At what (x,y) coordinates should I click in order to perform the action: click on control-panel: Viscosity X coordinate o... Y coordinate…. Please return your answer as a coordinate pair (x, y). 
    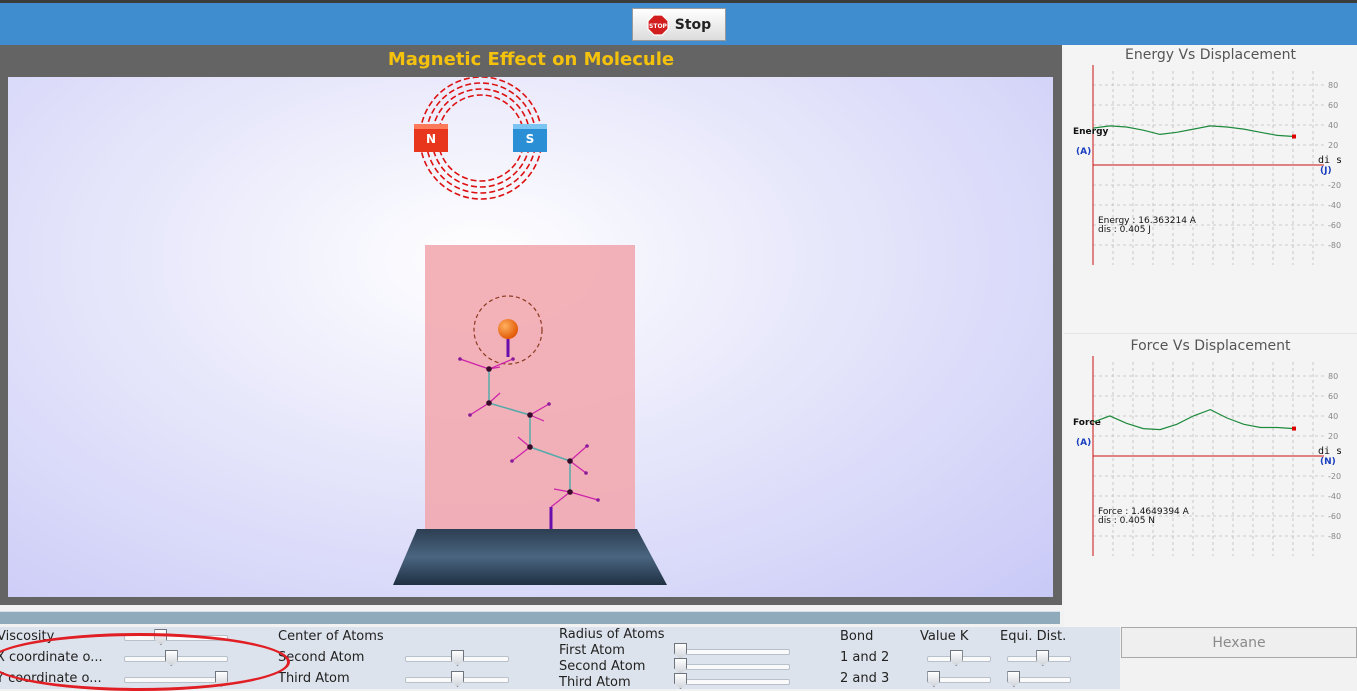
    Looking at the image, I should click on (560, 658).